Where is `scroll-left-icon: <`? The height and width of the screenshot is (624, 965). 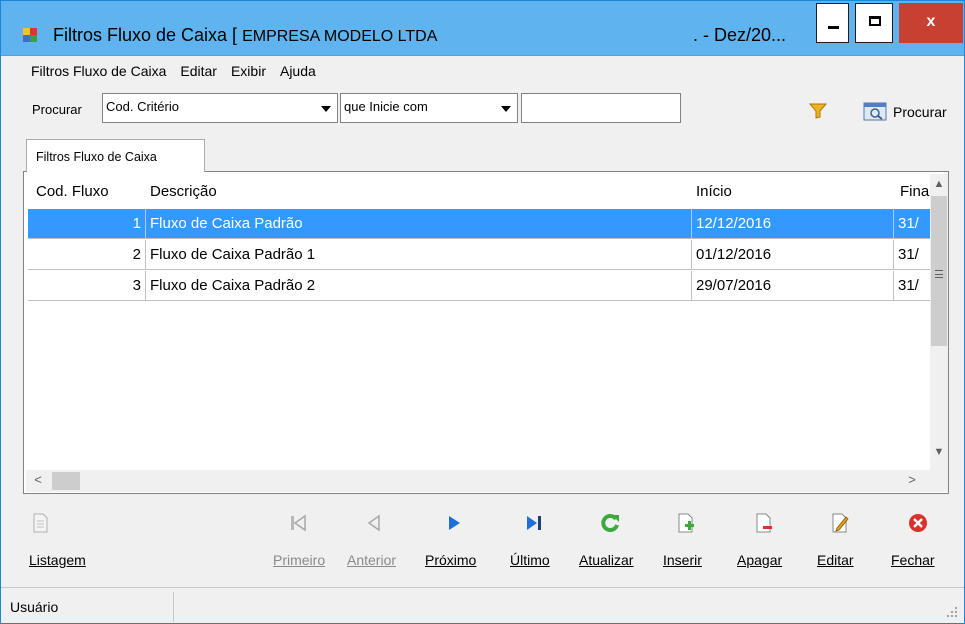 scroll-left-icon: < is located at coordinates (38, 481).